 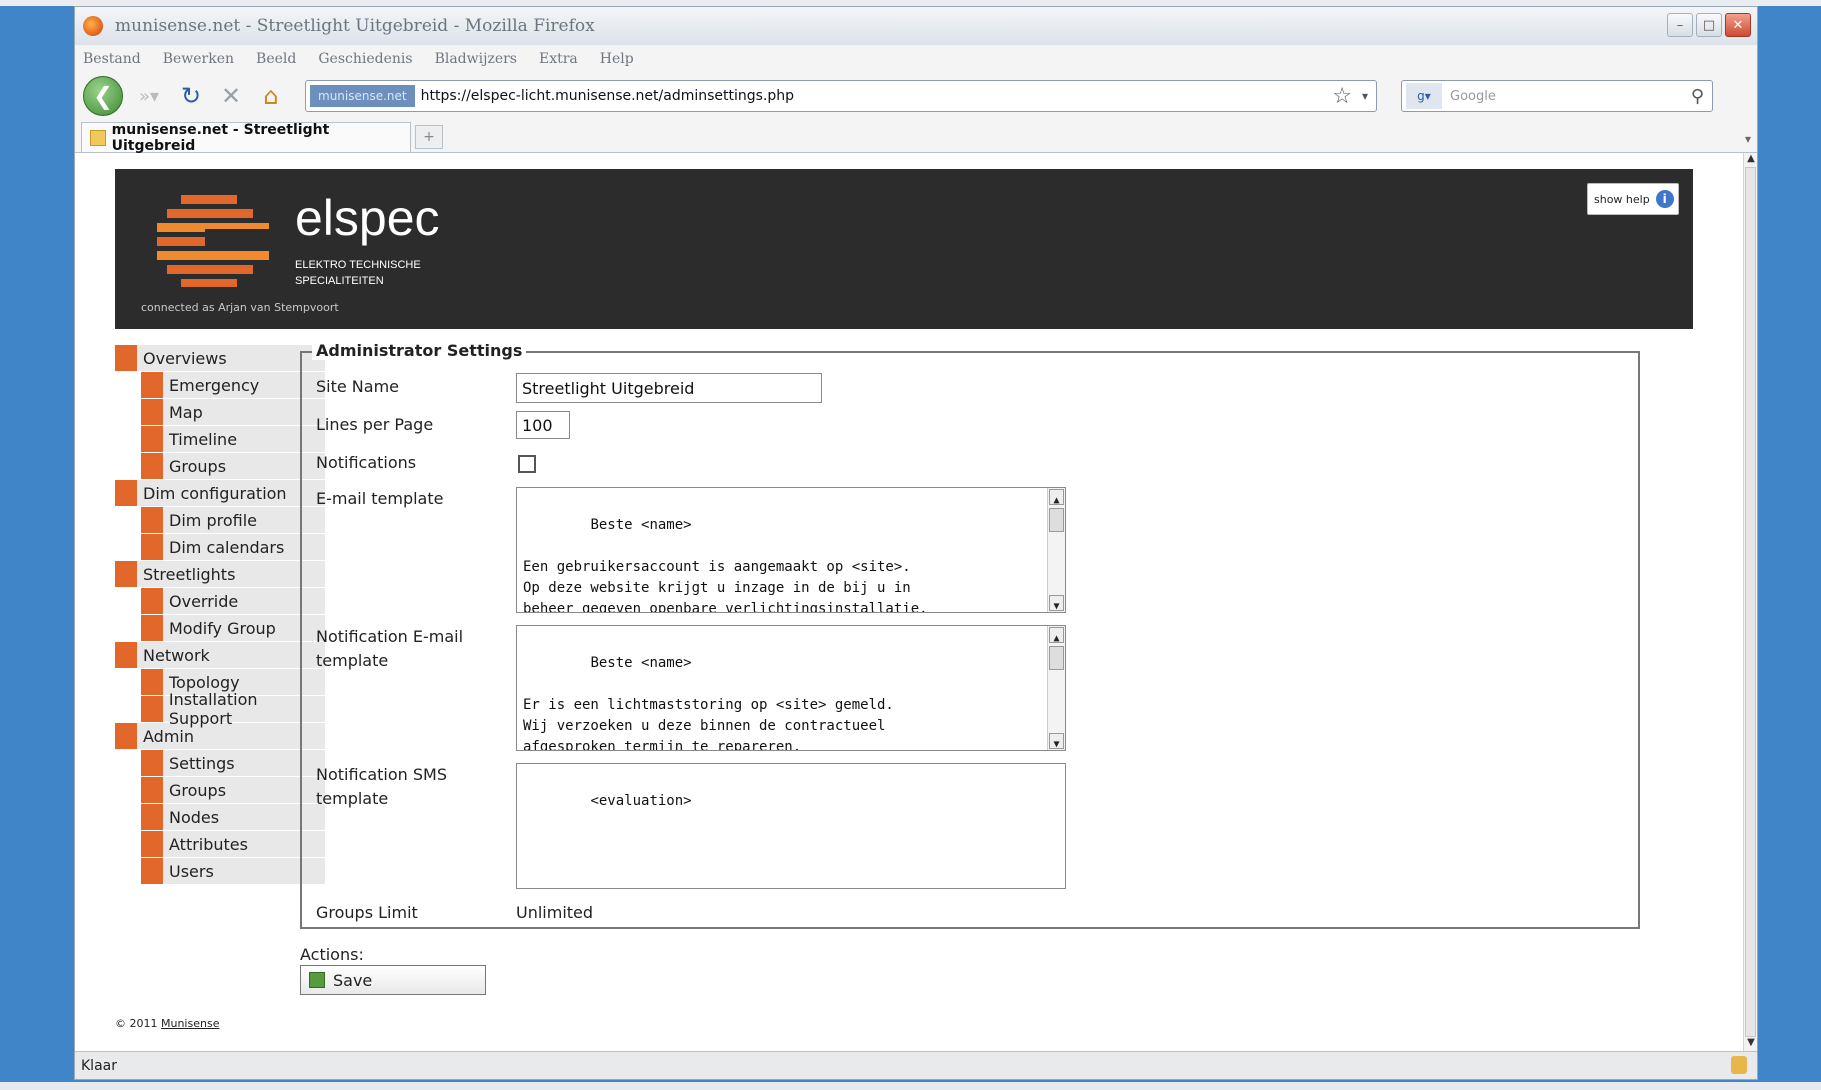 What do you see at coordinates (198, 790) in the screenshot?
I see `sidebar-item-label: Groups` at bounding box center [198, 790].